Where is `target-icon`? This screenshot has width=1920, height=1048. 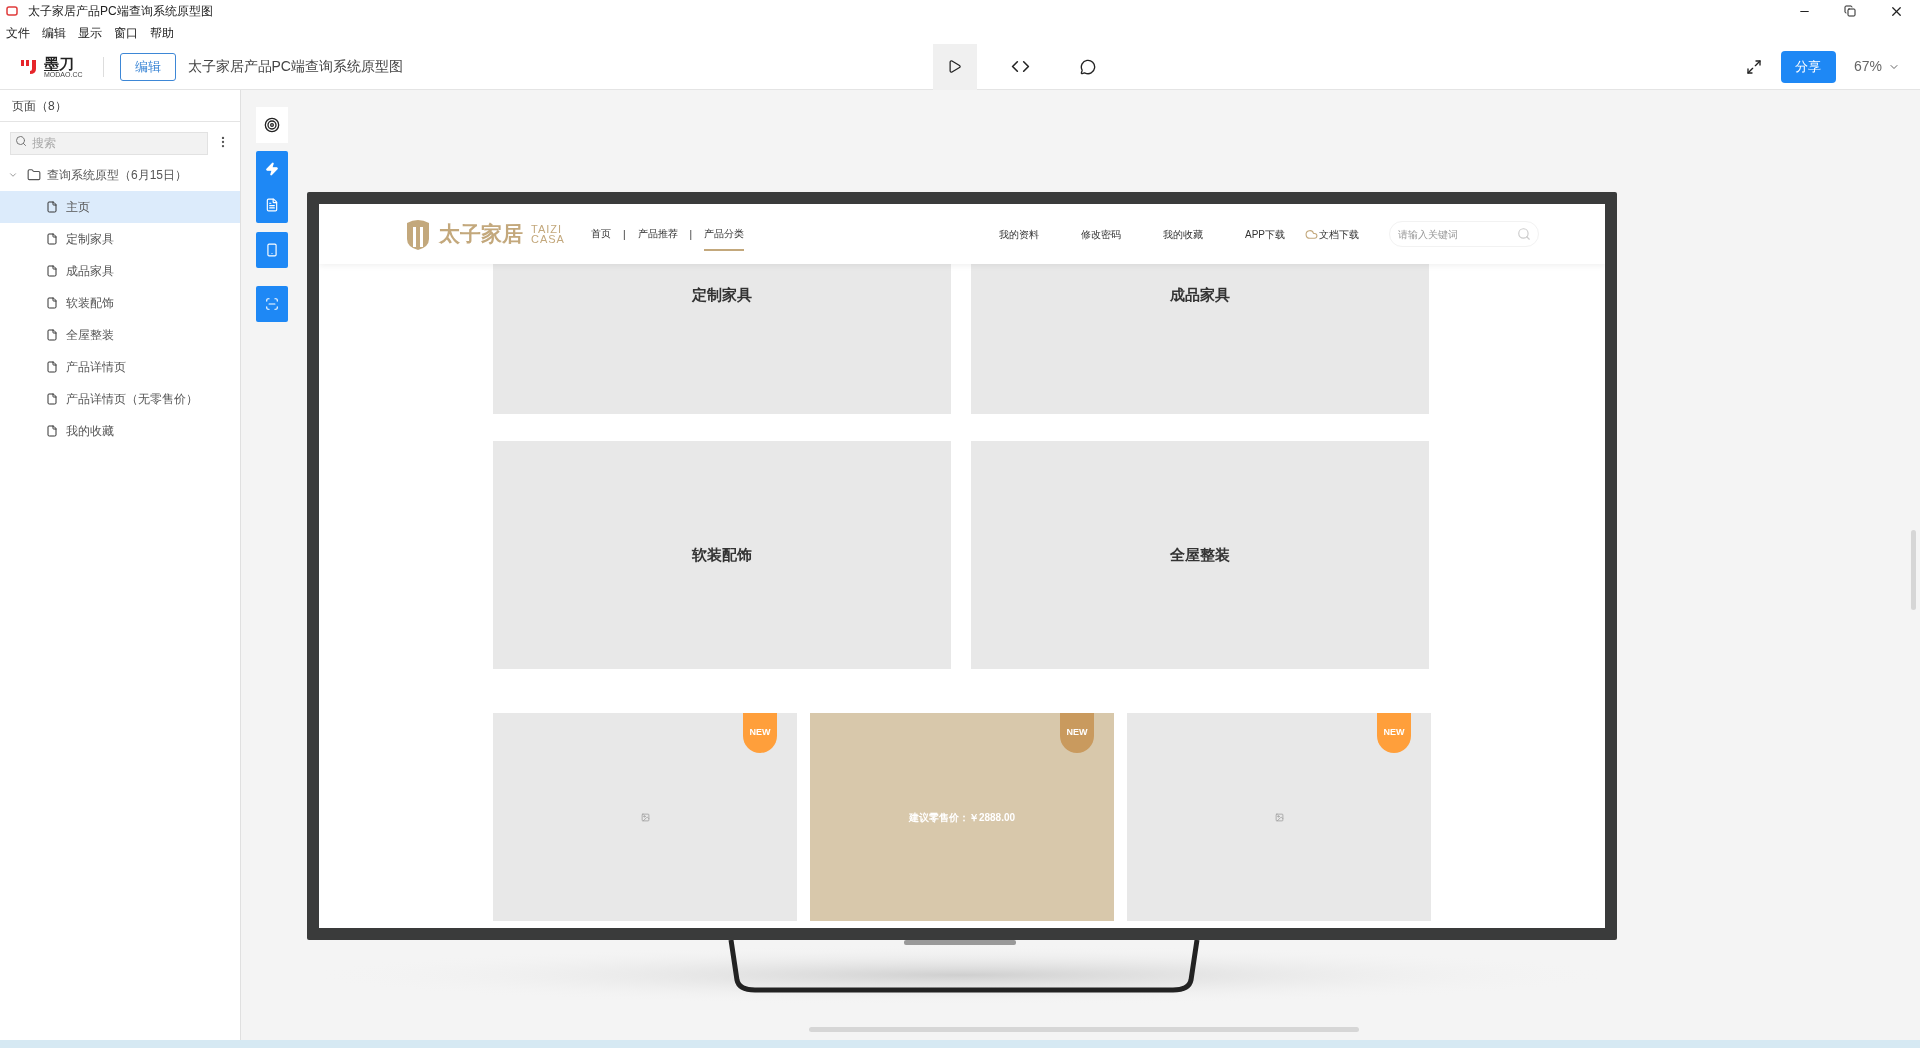
target-icon is located at coordinates (272, 125).